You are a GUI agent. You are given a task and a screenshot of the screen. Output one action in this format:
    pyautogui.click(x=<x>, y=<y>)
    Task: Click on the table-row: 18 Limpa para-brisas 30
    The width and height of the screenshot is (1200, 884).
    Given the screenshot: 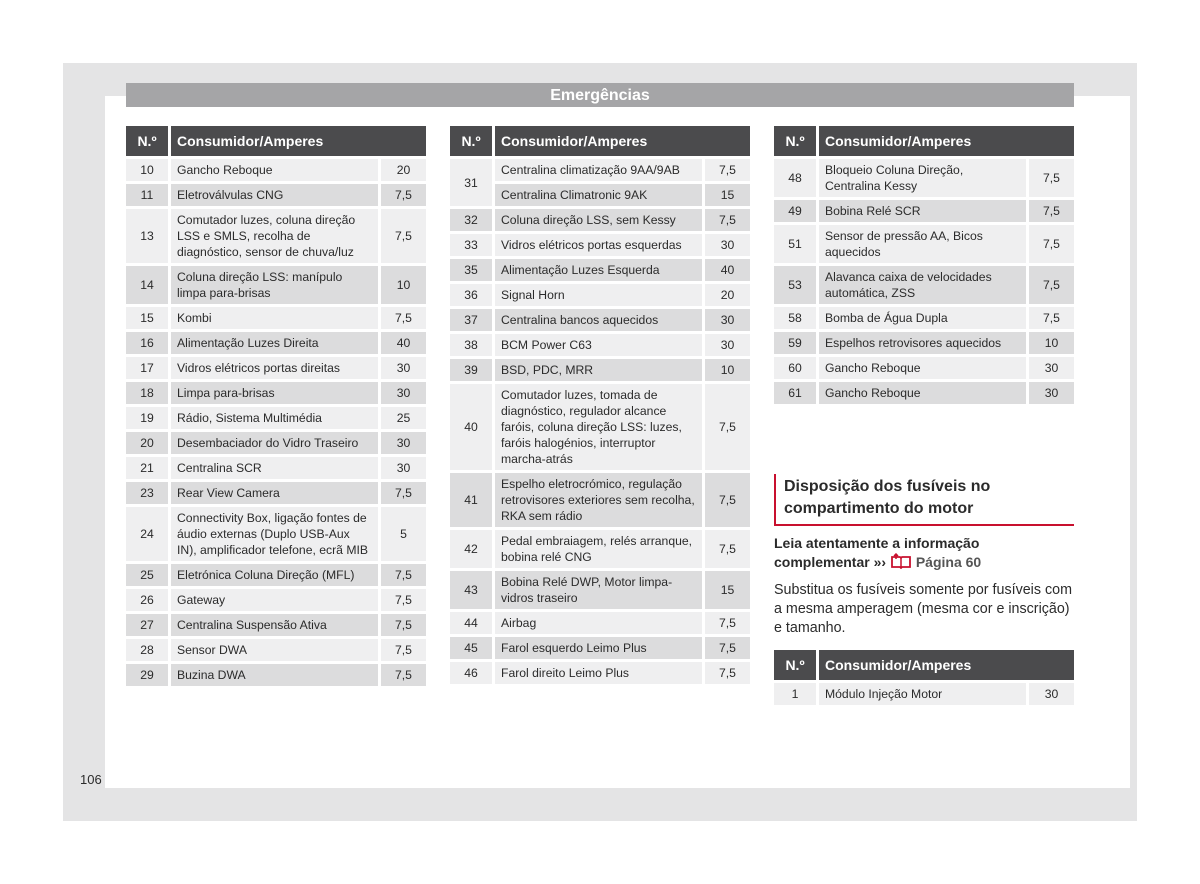 What is the action you would take?
    pyautogui.click(x=276, y=394)
    